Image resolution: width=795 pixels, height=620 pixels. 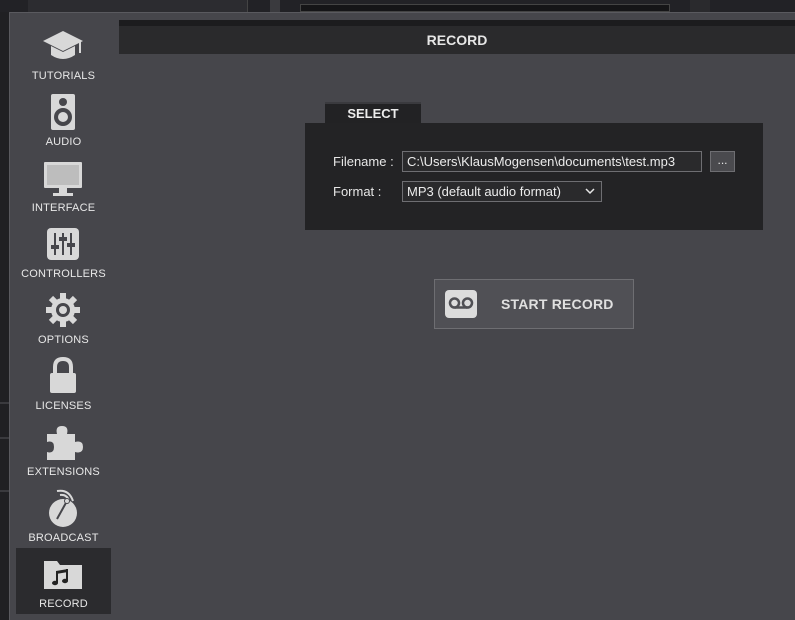 I want to click on sidebar-item-label: CONTROLLERS, so click(x=63, y=274).